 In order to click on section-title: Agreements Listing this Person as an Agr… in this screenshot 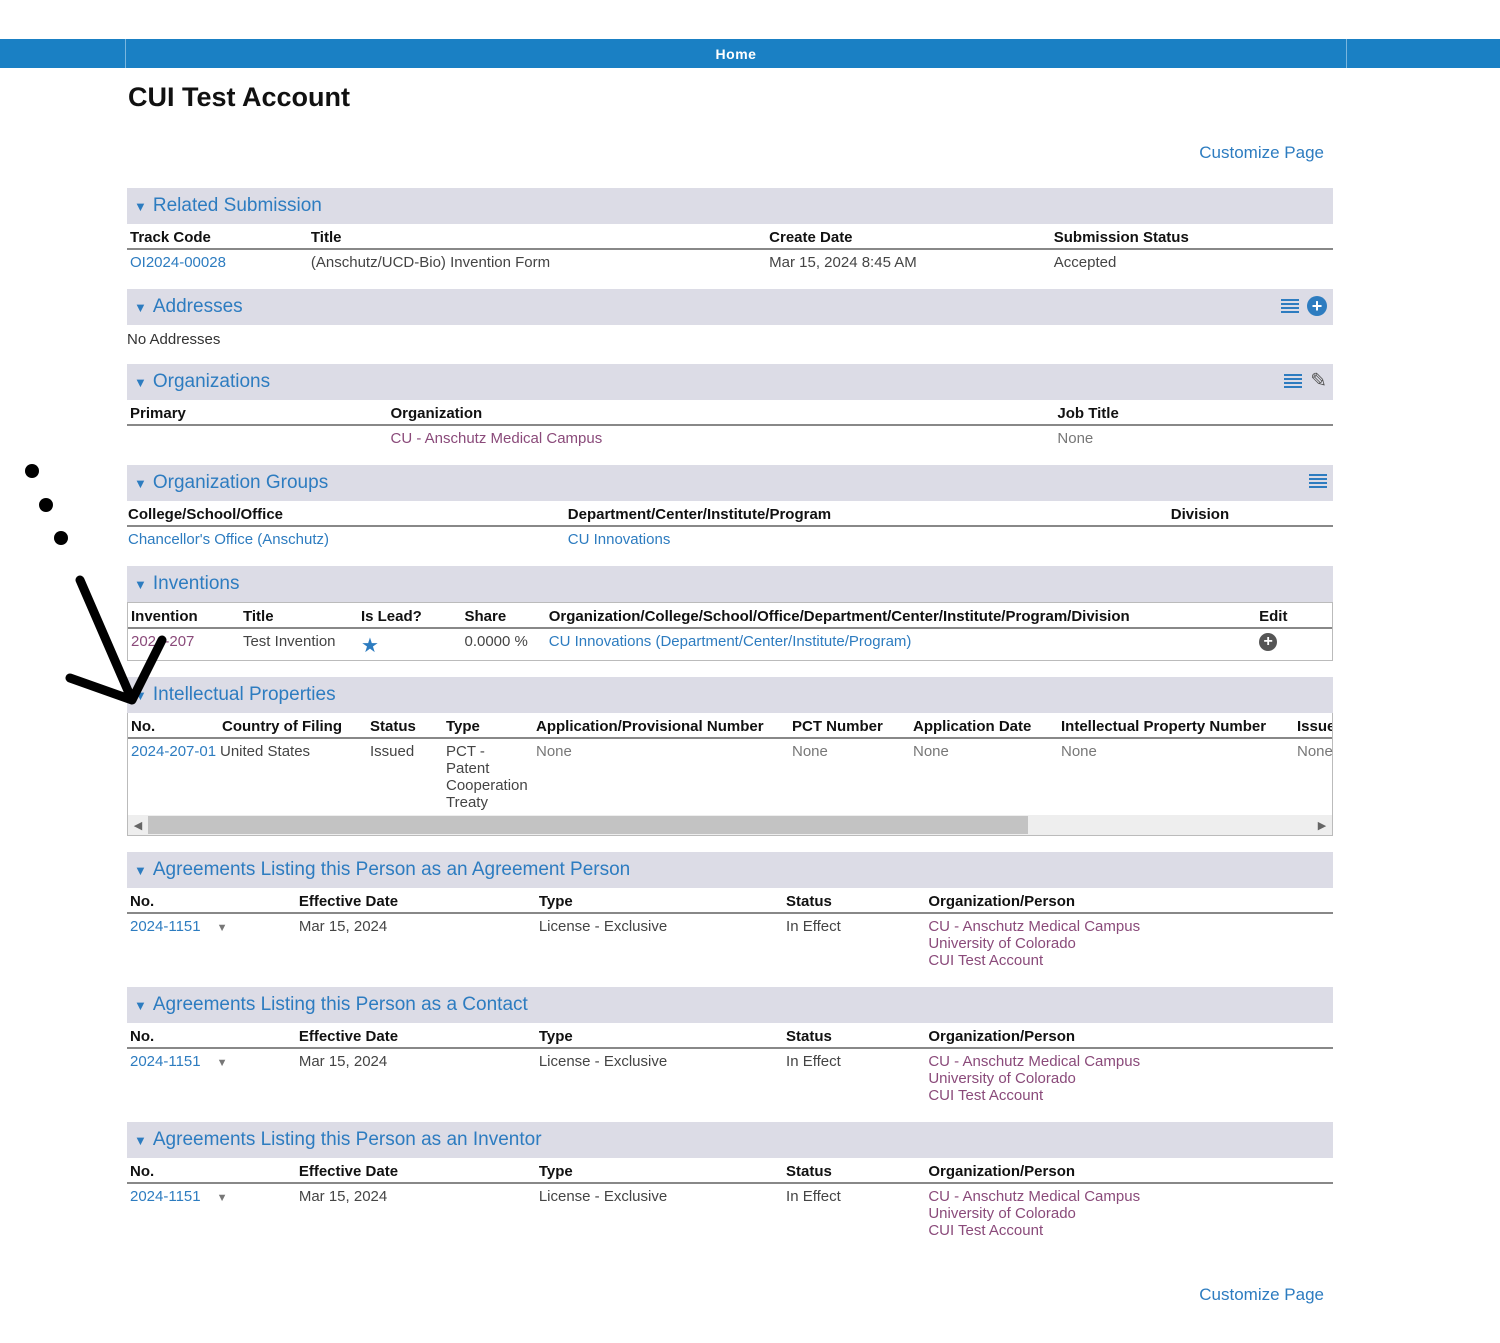, I will do `click(391, 870)`.